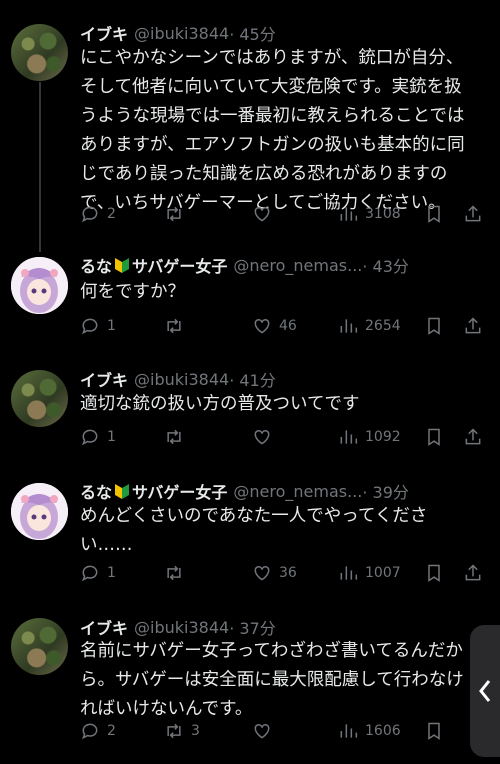  Describe the element at coordinates (285, 731) in the screenshot. I see `action-bar: 2 3 1606` at that location.